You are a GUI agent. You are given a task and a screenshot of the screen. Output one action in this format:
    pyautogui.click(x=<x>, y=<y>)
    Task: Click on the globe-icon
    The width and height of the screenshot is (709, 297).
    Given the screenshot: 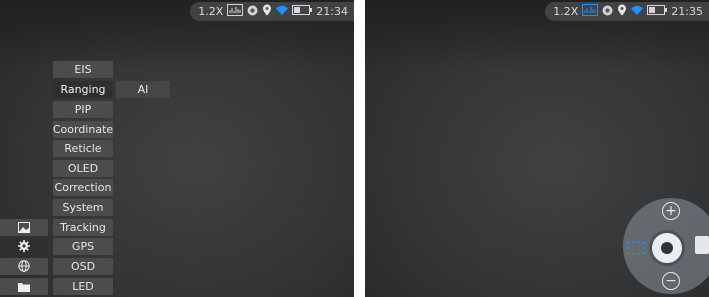 What is the action you would take?
    pyautogui.click(x=24, y=266)
    